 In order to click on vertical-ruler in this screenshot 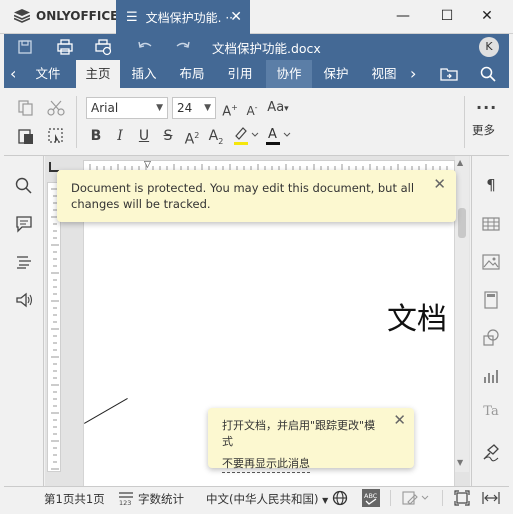, I will do `click(54, 327)`.